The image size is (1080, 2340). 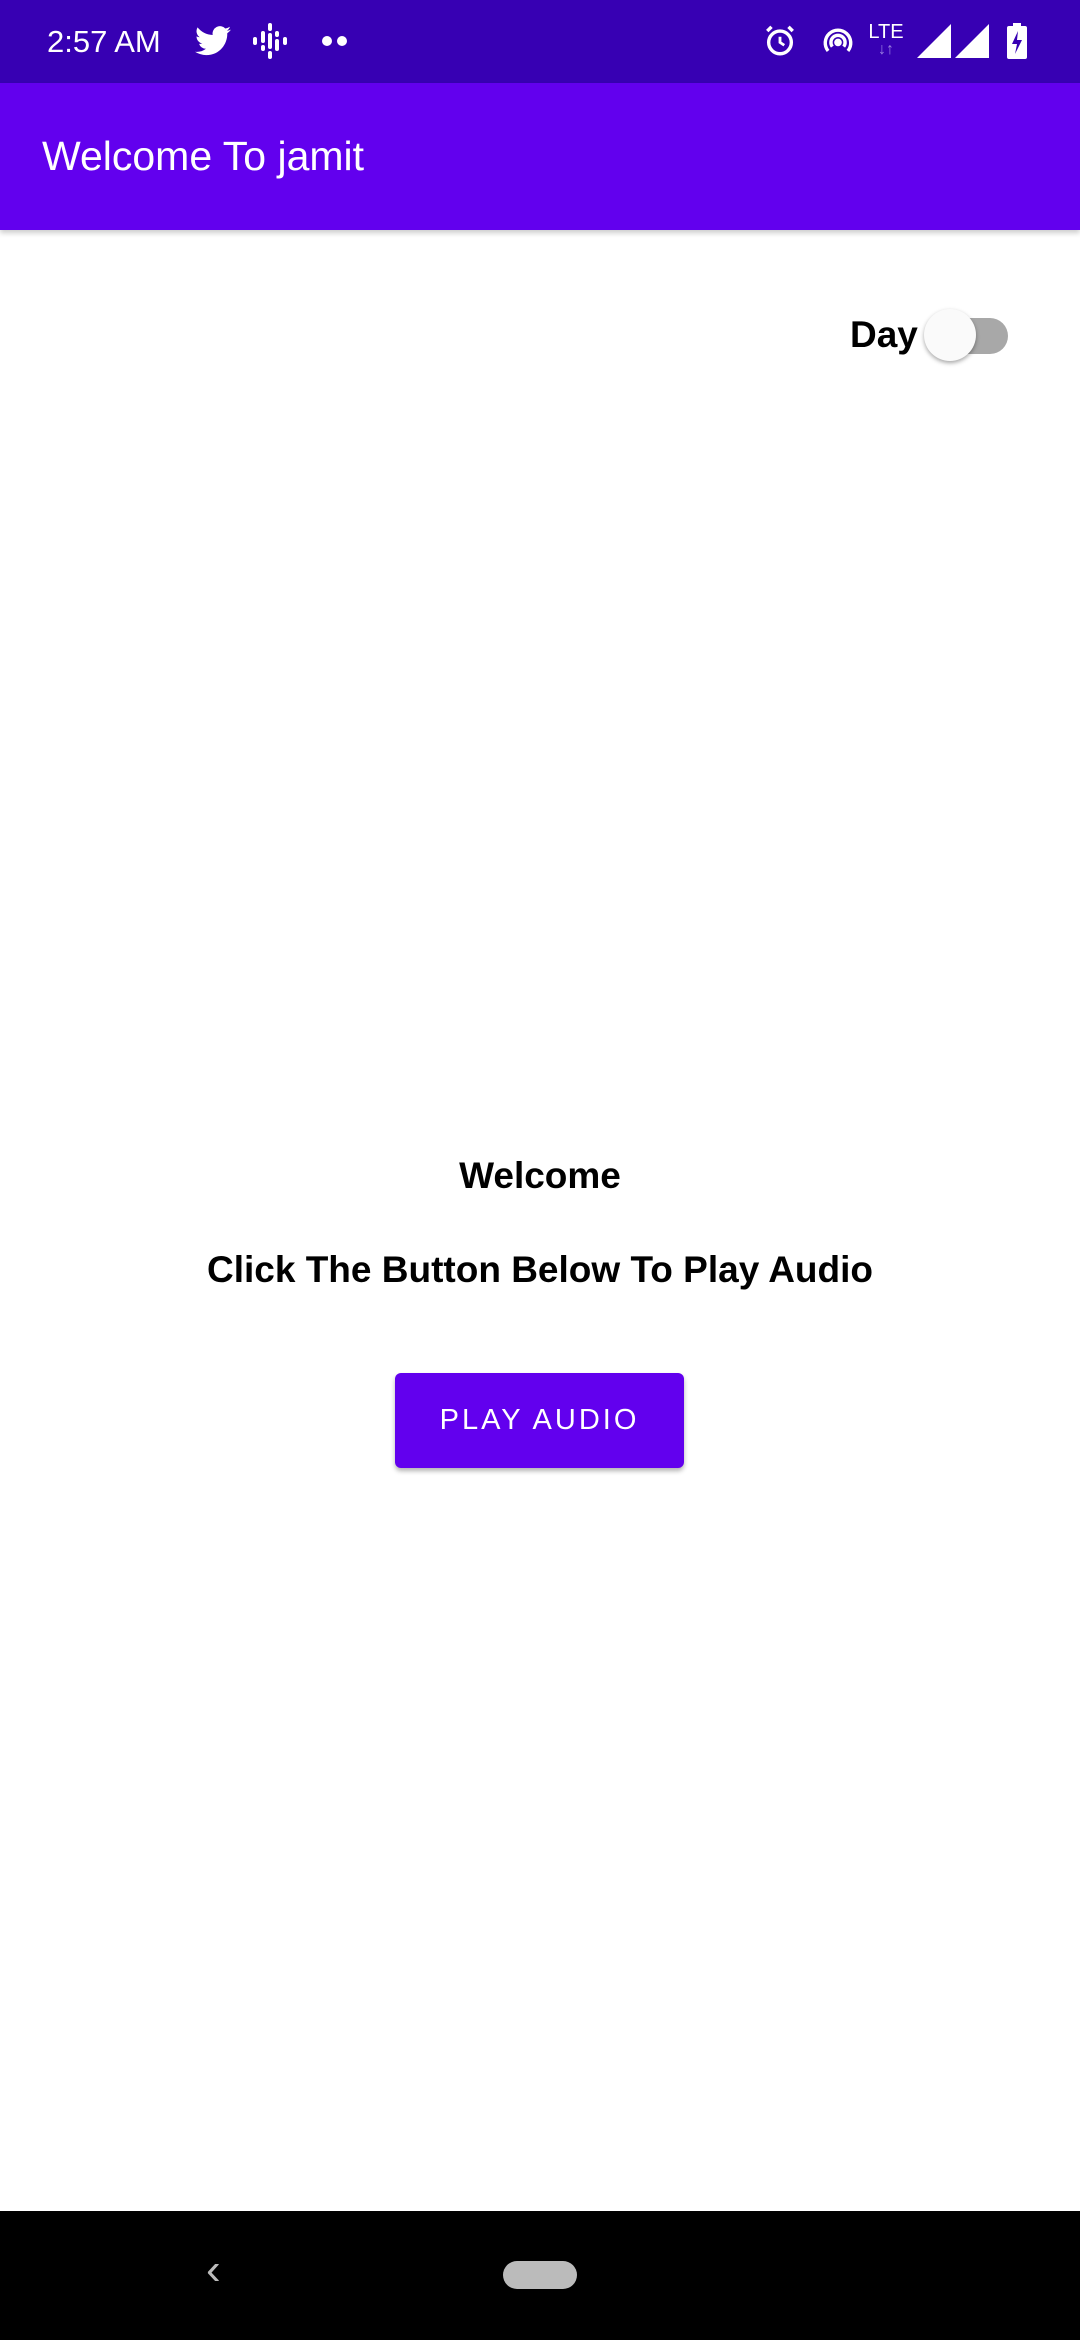 I want to click on podcast-icon, so click(x=270, y=41).